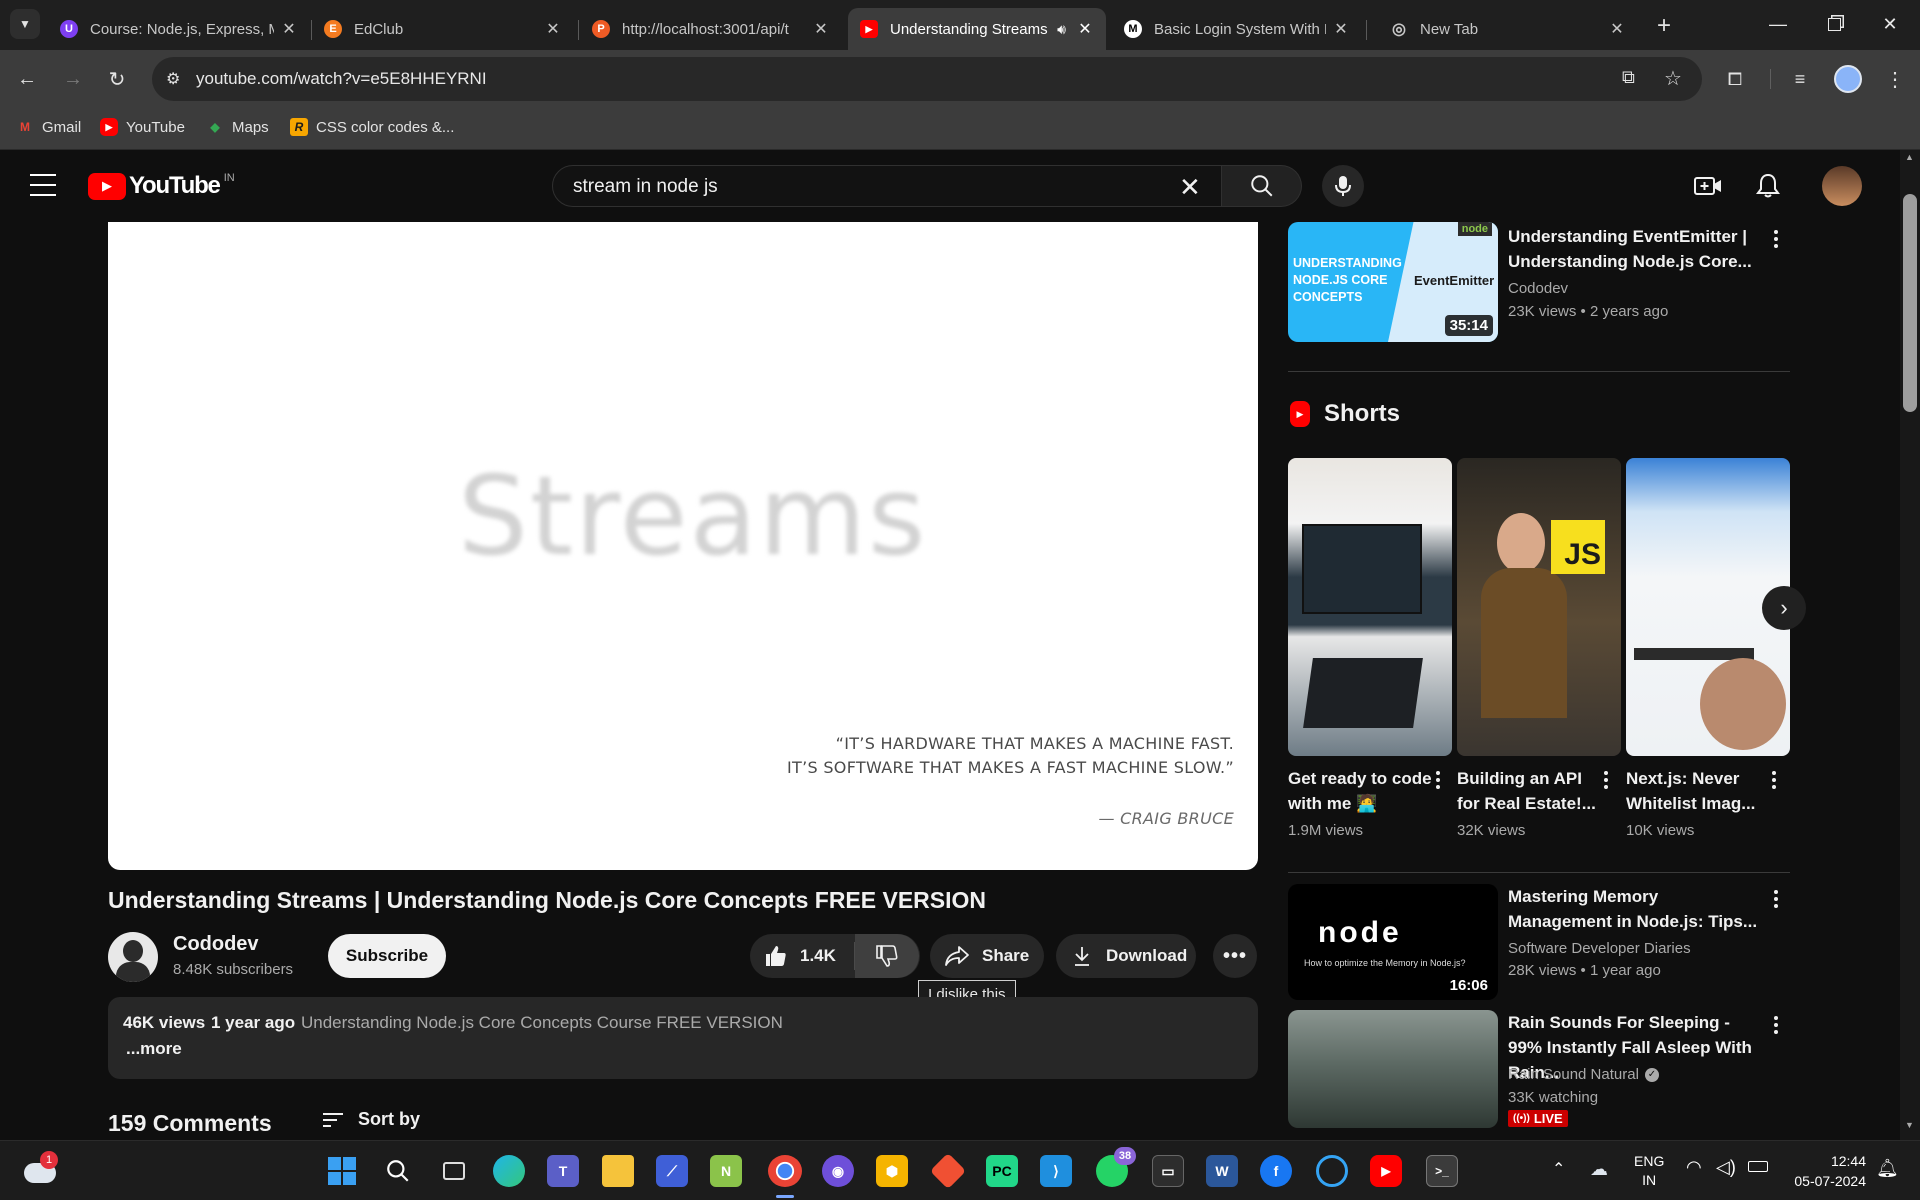 This screenshot has height=1200, width=1920. What do you see at coordinates (73, 79) in the screenshot?
I see `forward-button: →` at bounding box center [73, 79].